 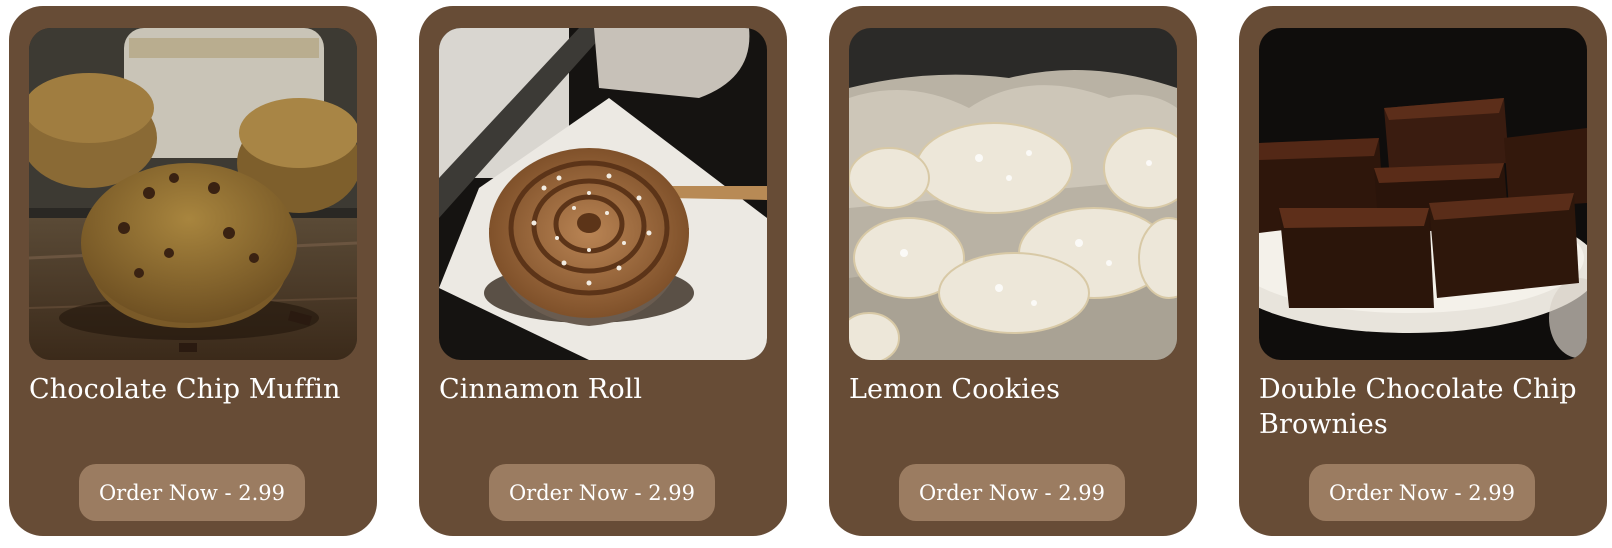 I want to click on brownies-photo, so click(x=1423, y=194).